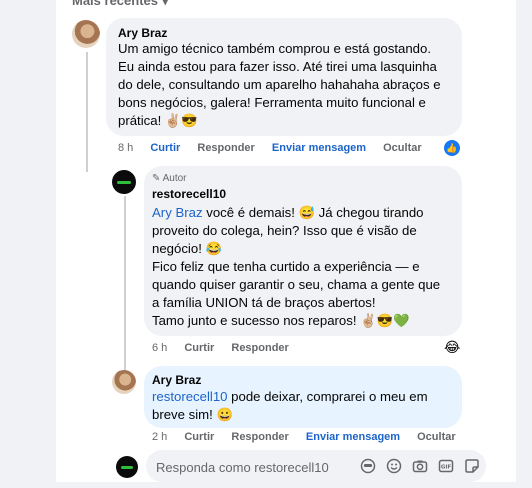 Image resolution: width=532 pixels, height=488 pixels. Describe the element at coordinates (176, 380) in the screenshot. I see `reply-author: Ary Braz` at that location.